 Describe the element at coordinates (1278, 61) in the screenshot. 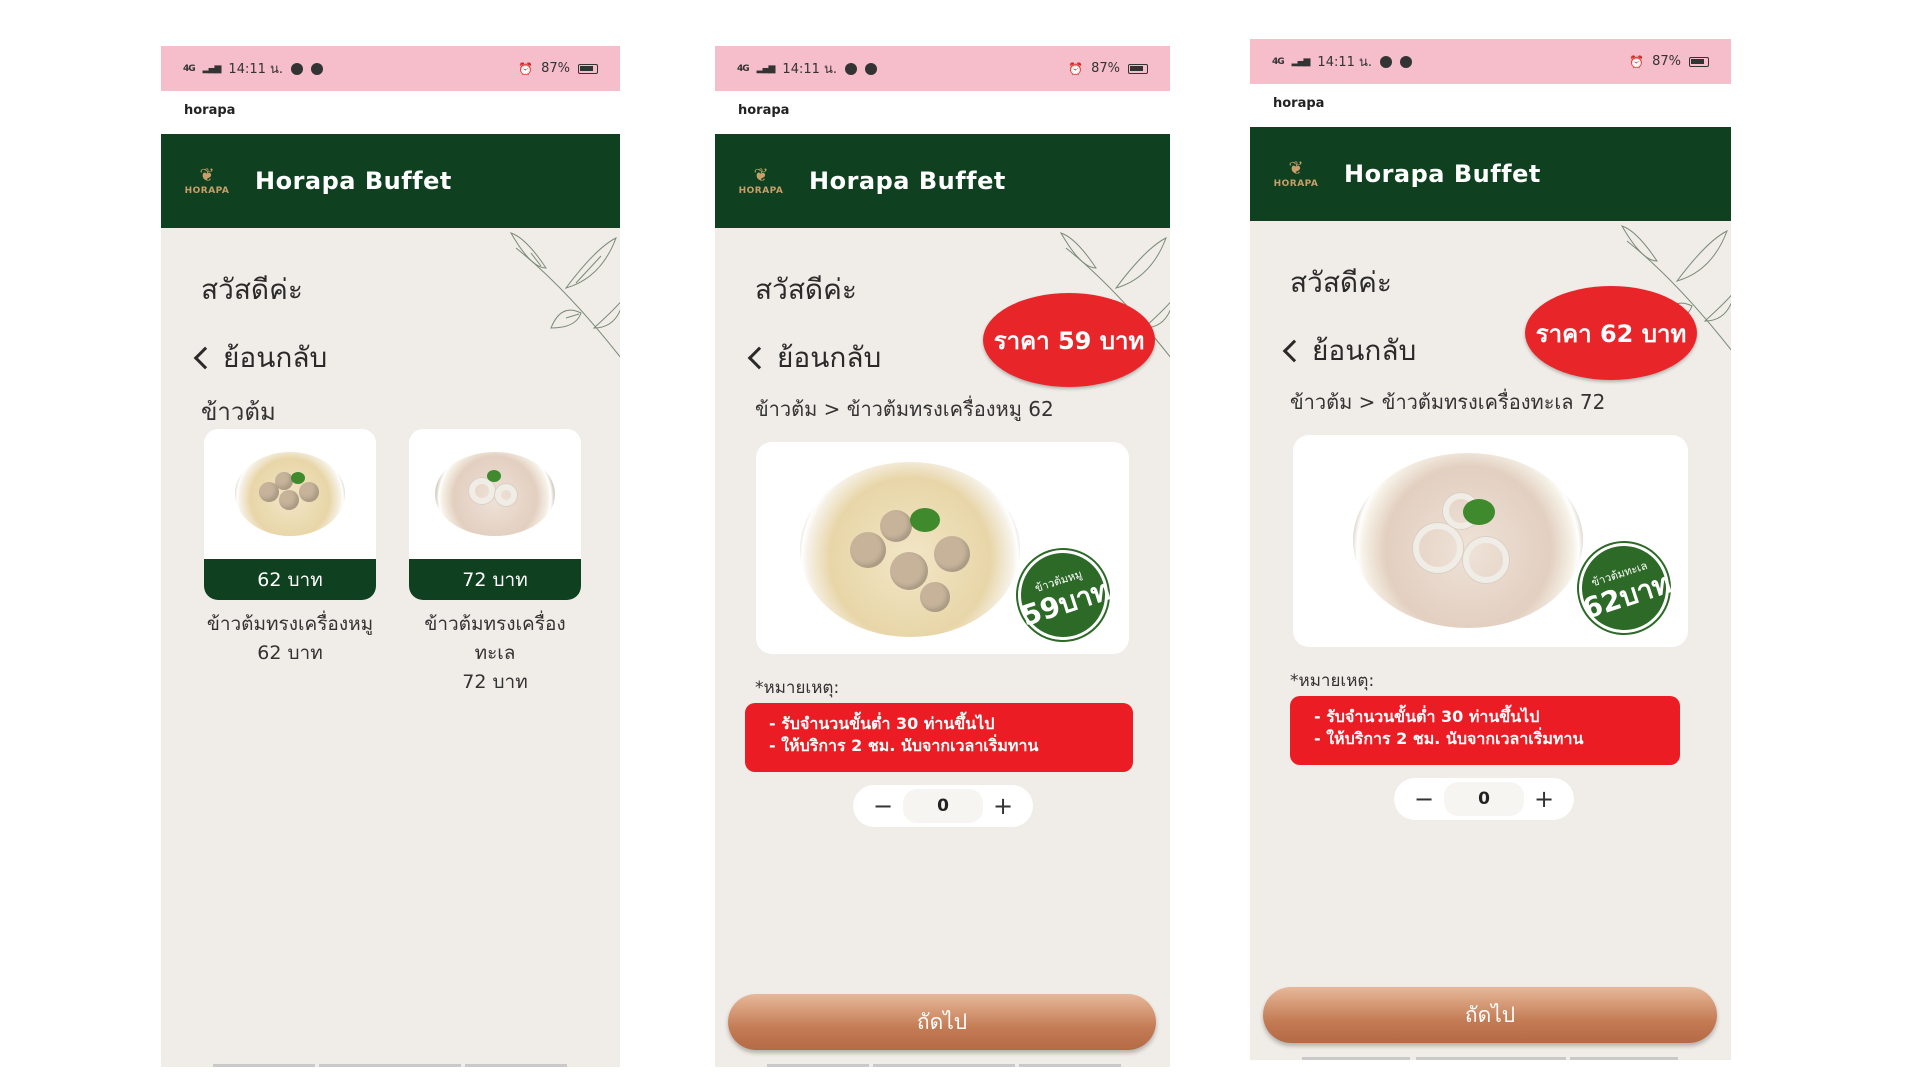

I see `signal-icon: 4G` at that location.